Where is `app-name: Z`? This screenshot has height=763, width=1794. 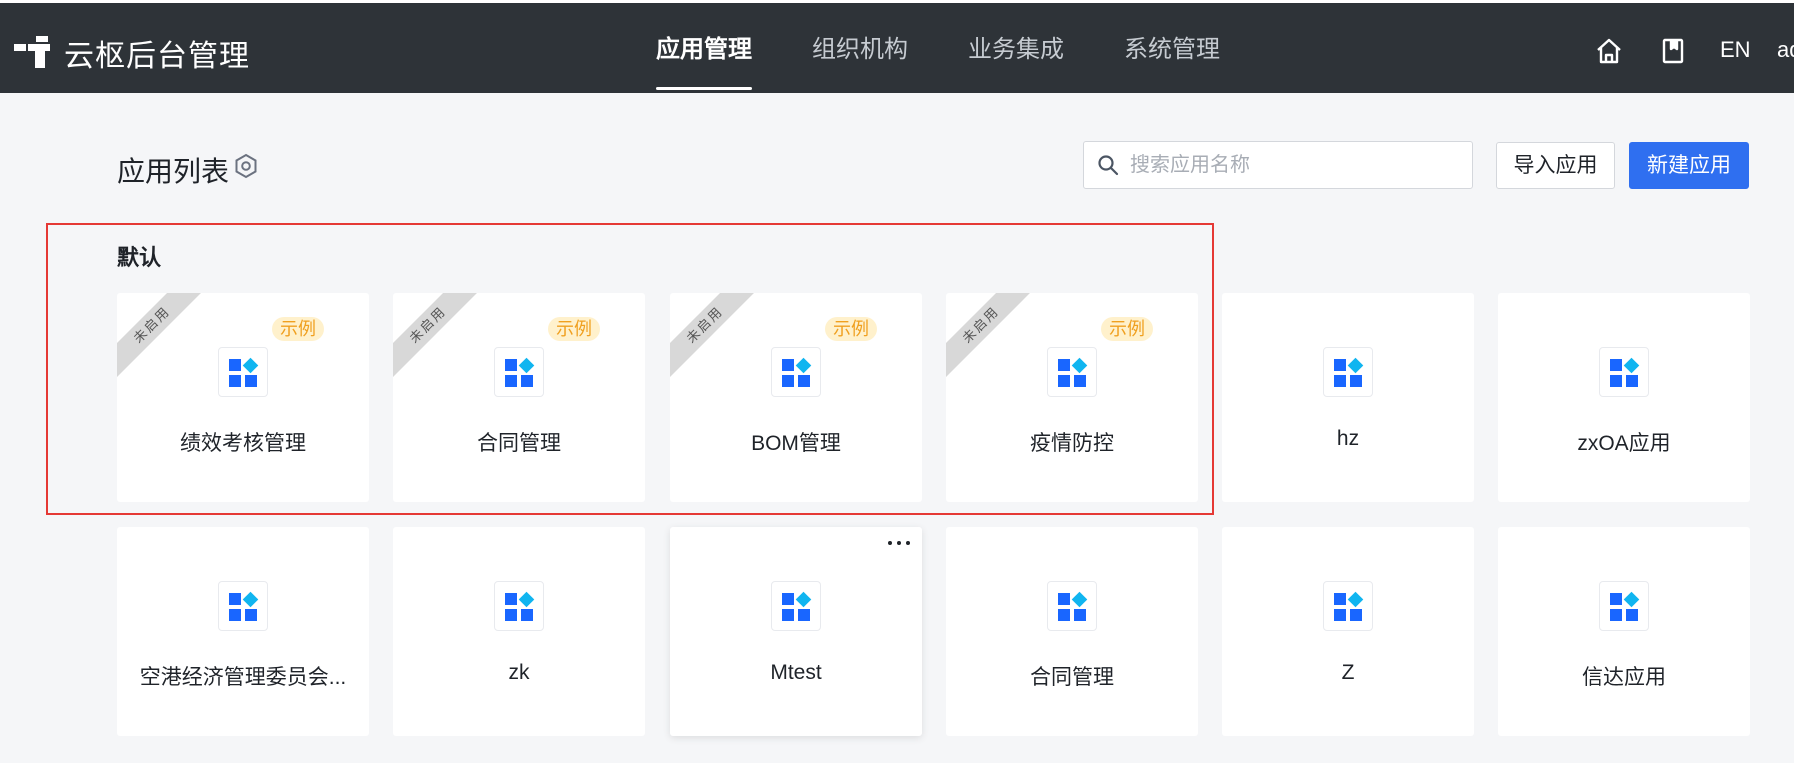 app-name: Z is located at coordinates (1348, 672).